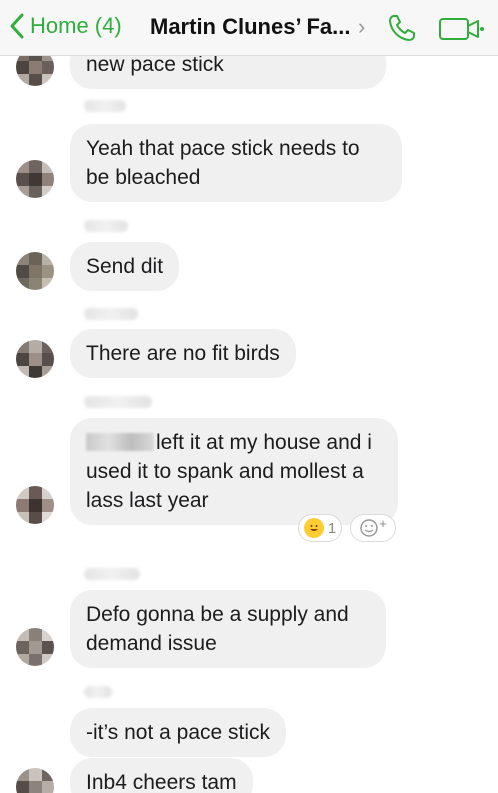 Image resolution: width=498 pixels, height=793 pixels. Describe the element at coordinates (76, 25) in the screenshot. I see `back-label: Home (4)` at that location.